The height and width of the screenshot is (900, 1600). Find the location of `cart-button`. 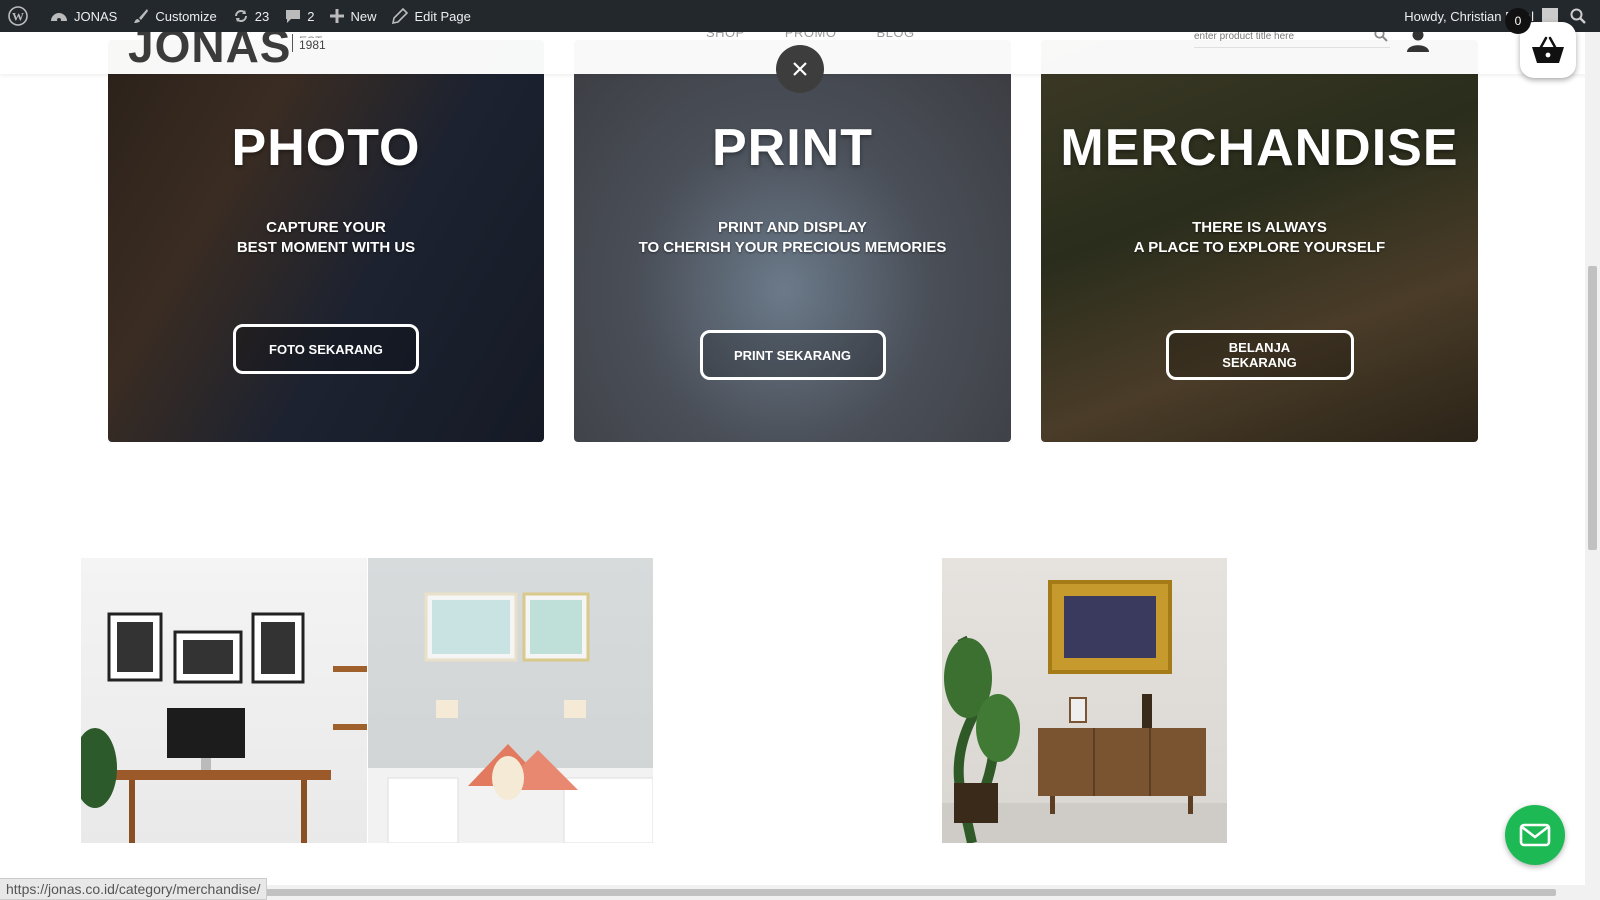

cart-button is located at coordinates (1548, 50).